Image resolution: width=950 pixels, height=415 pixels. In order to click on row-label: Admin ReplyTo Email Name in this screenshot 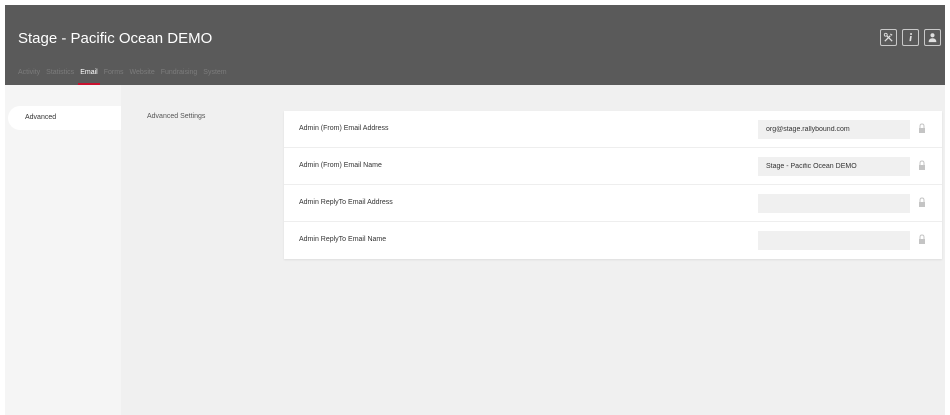, I will do `click(343, 239)`.